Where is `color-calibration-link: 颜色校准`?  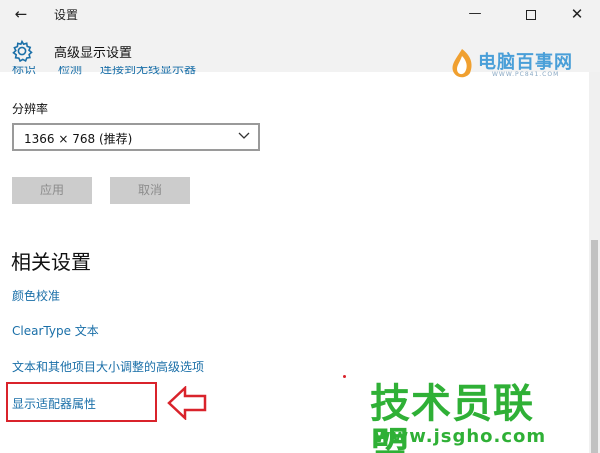 color-calibration-link: 颜色校准 is located at coordinates (36, 295).